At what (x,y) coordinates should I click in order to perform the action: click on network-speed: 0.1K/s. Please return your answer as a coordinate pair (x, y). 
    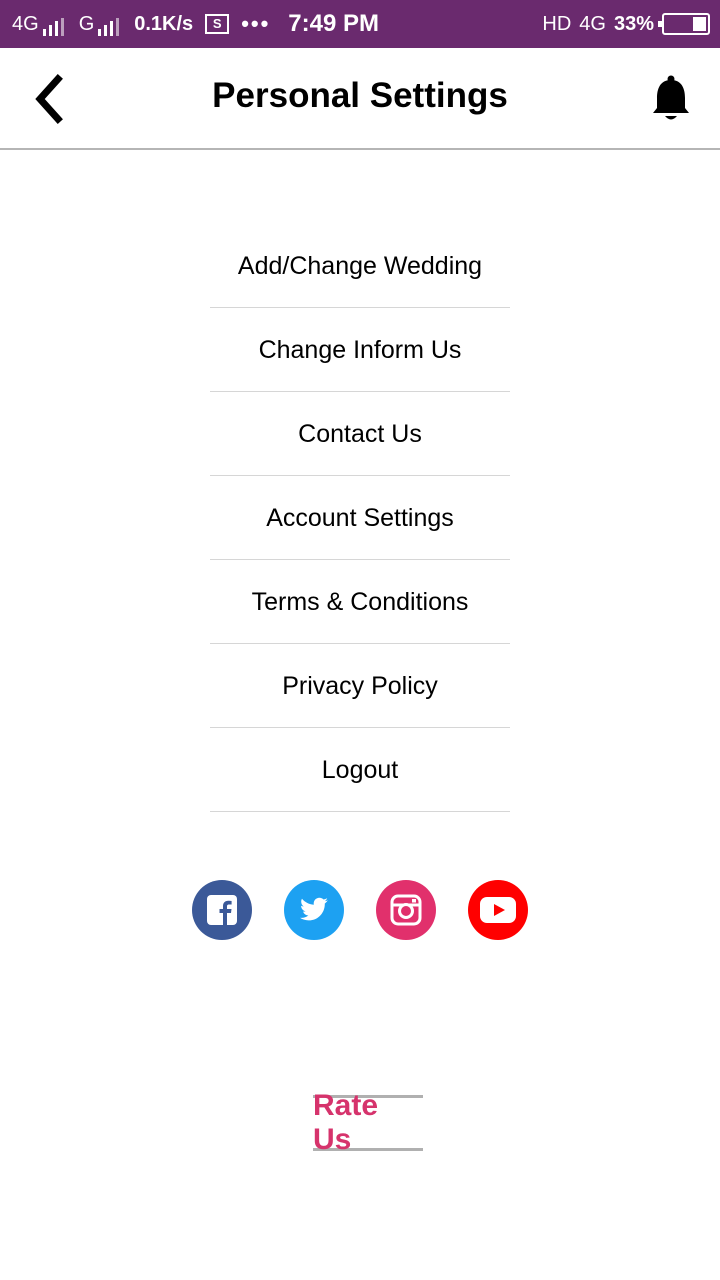
    Looking at the image, I should click on (164, 23).